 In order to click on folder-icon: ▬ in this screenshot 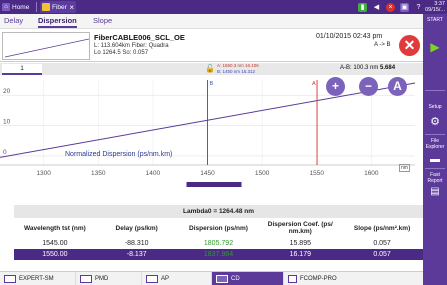, I will do `click(435, 159)`.